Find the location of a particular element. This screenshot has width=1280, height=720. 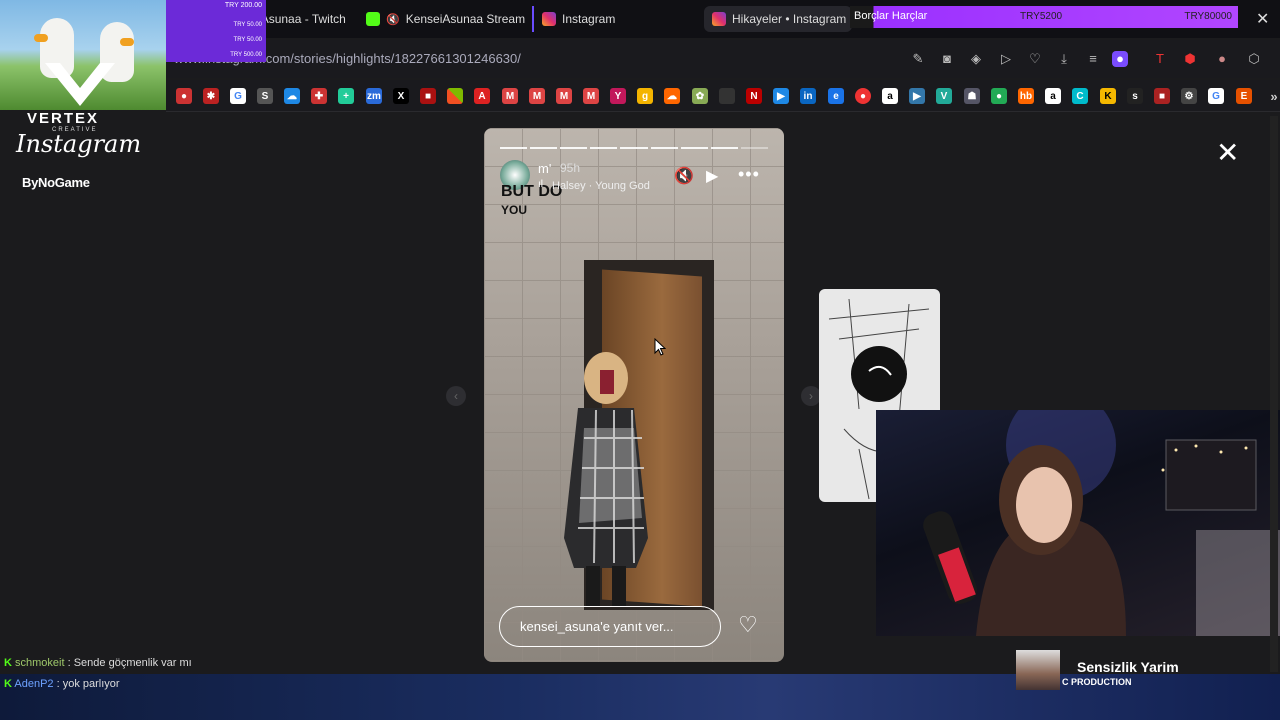

extension-tp-icon: T is located at coordinates (1160, 59).